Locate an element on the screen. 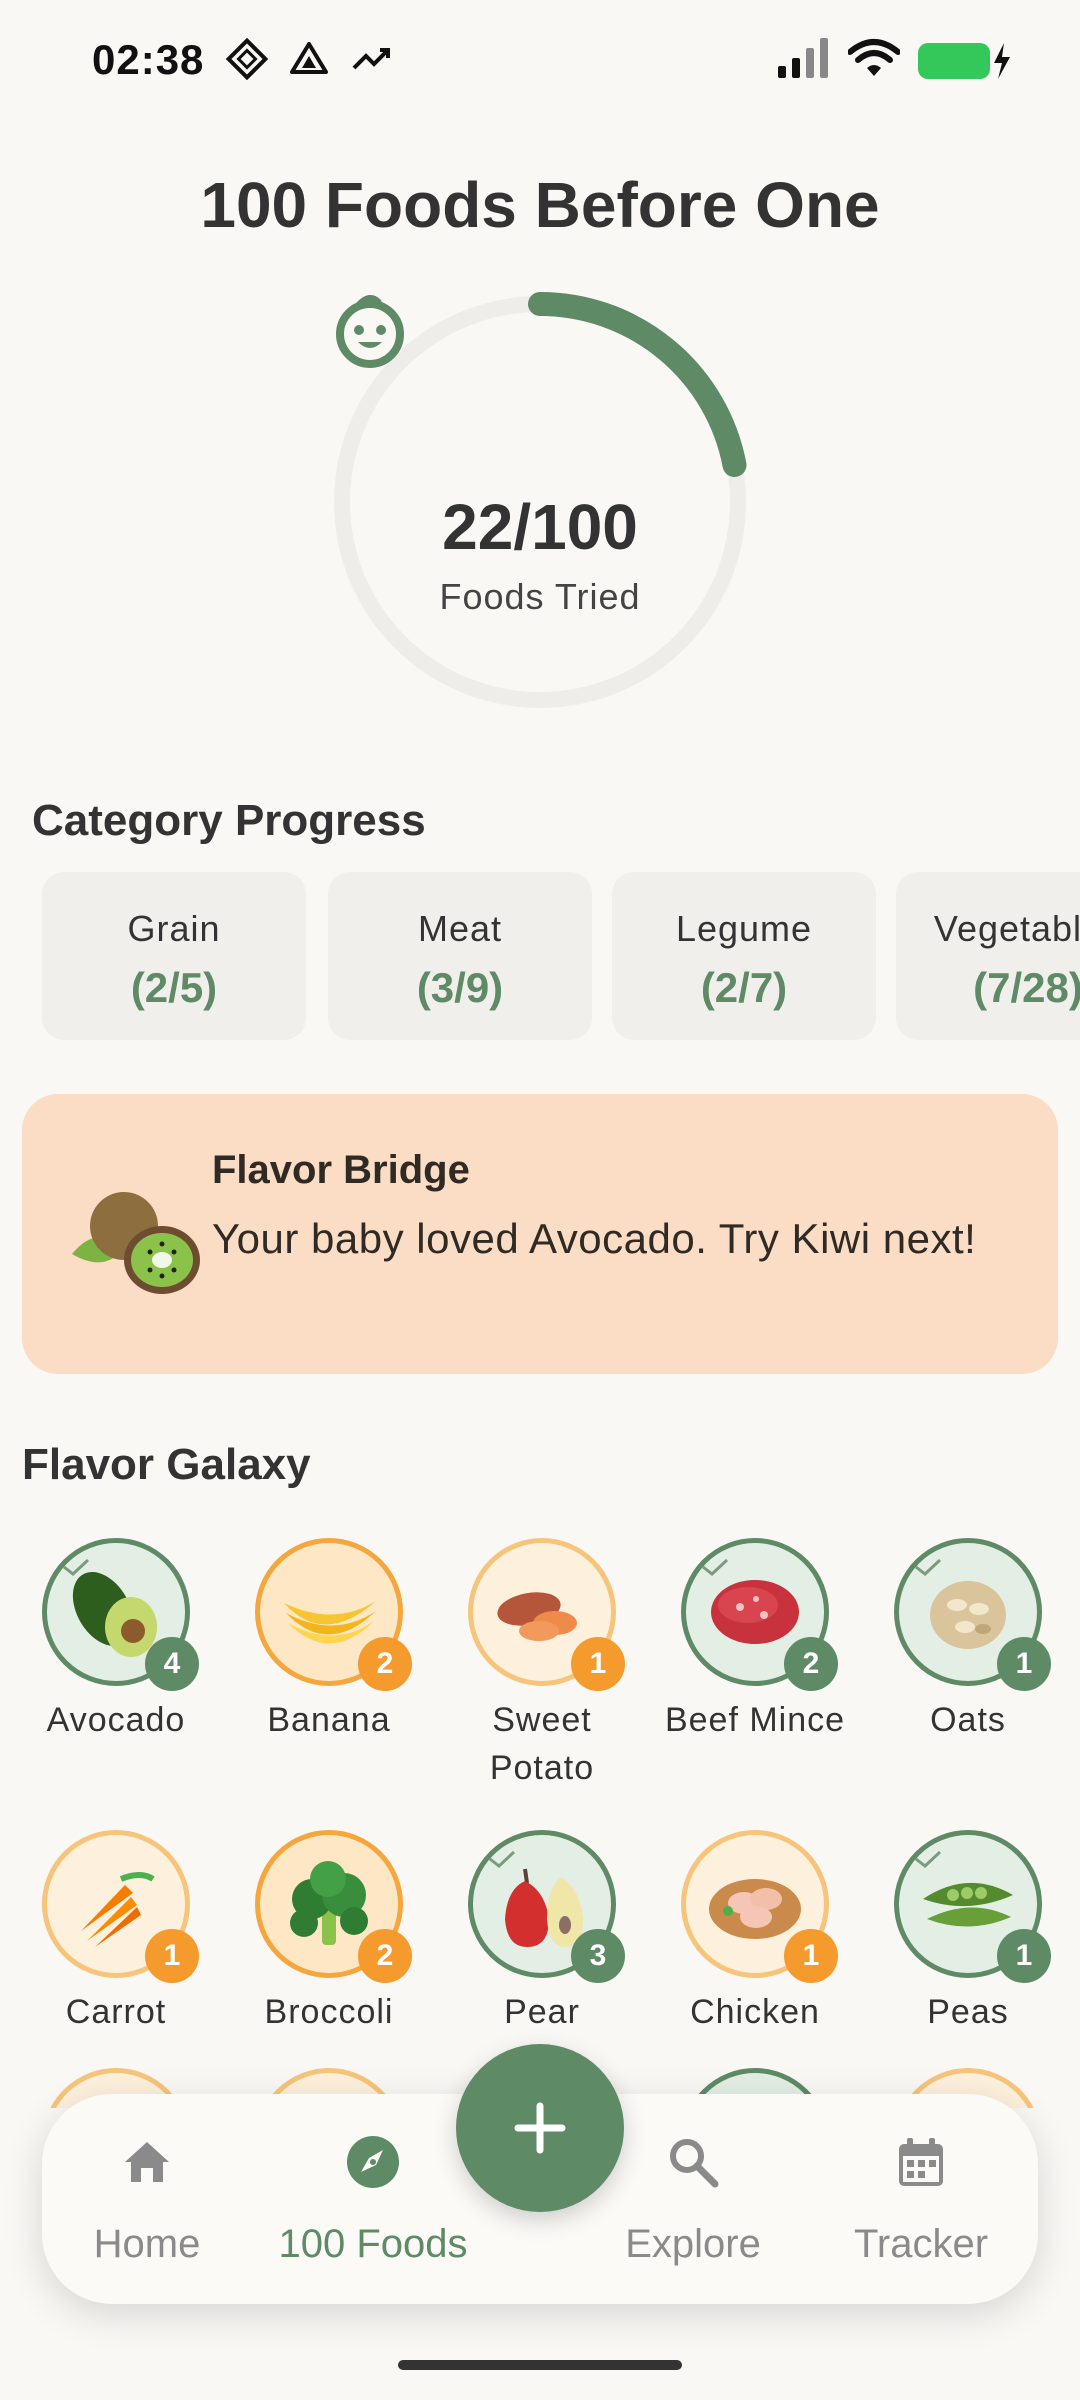  food-item-carrot: 1 Carrot is located at coordinates (116, 1933).